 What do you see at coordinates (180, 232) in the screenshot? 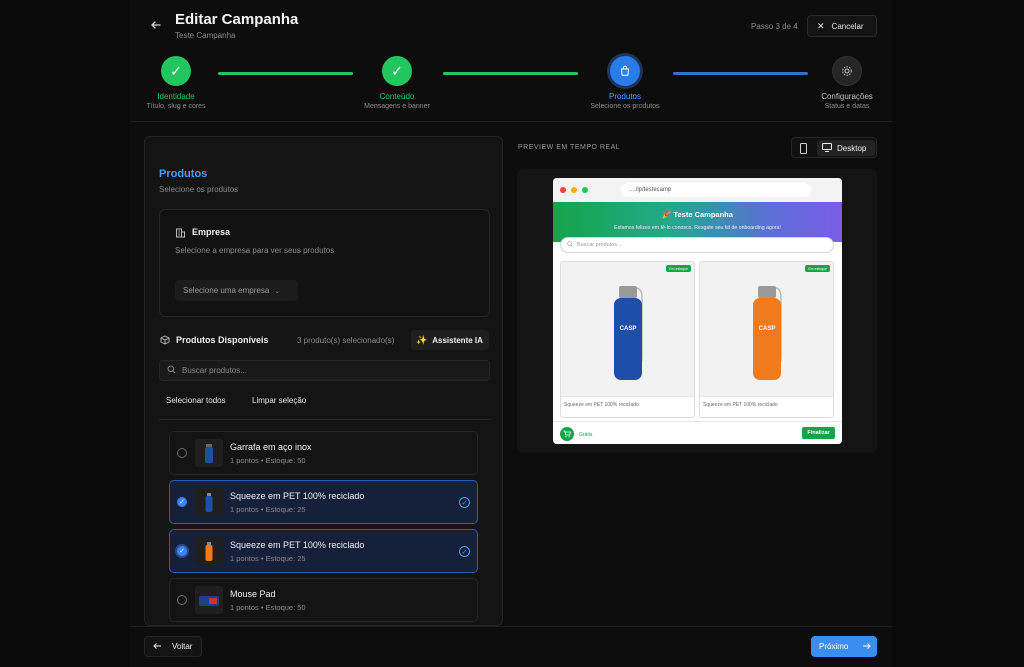
I see `building-icon` at bounding box center [180, 232].